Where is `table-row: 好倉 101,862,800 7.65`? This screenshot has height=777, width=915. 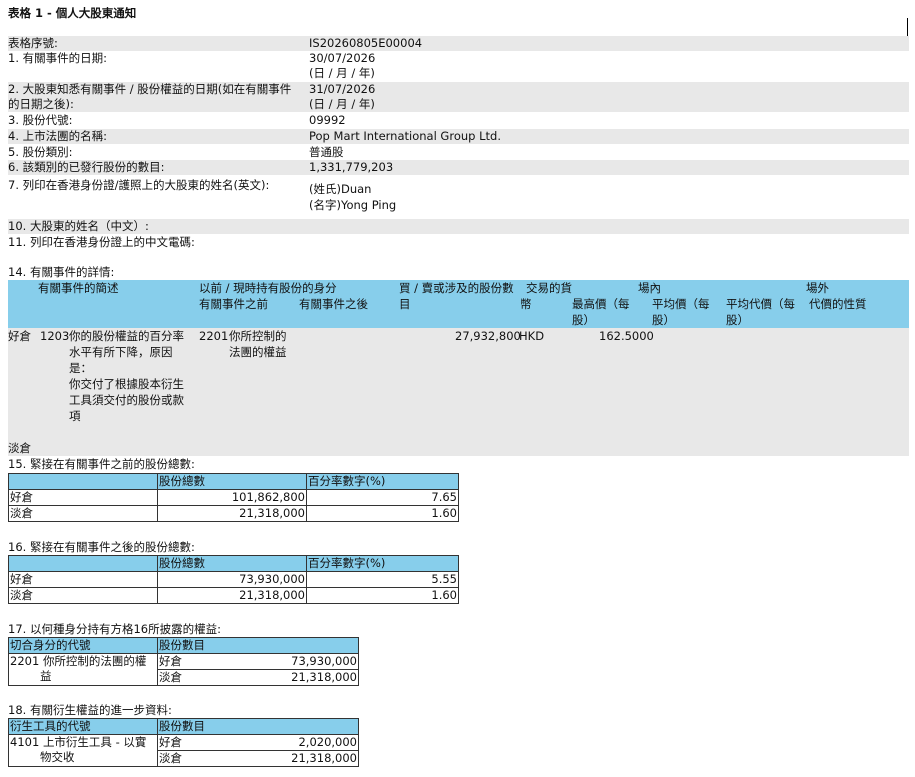
table-row: 好倉 101,862,800 7.65 is located at coordinates (233, 497).